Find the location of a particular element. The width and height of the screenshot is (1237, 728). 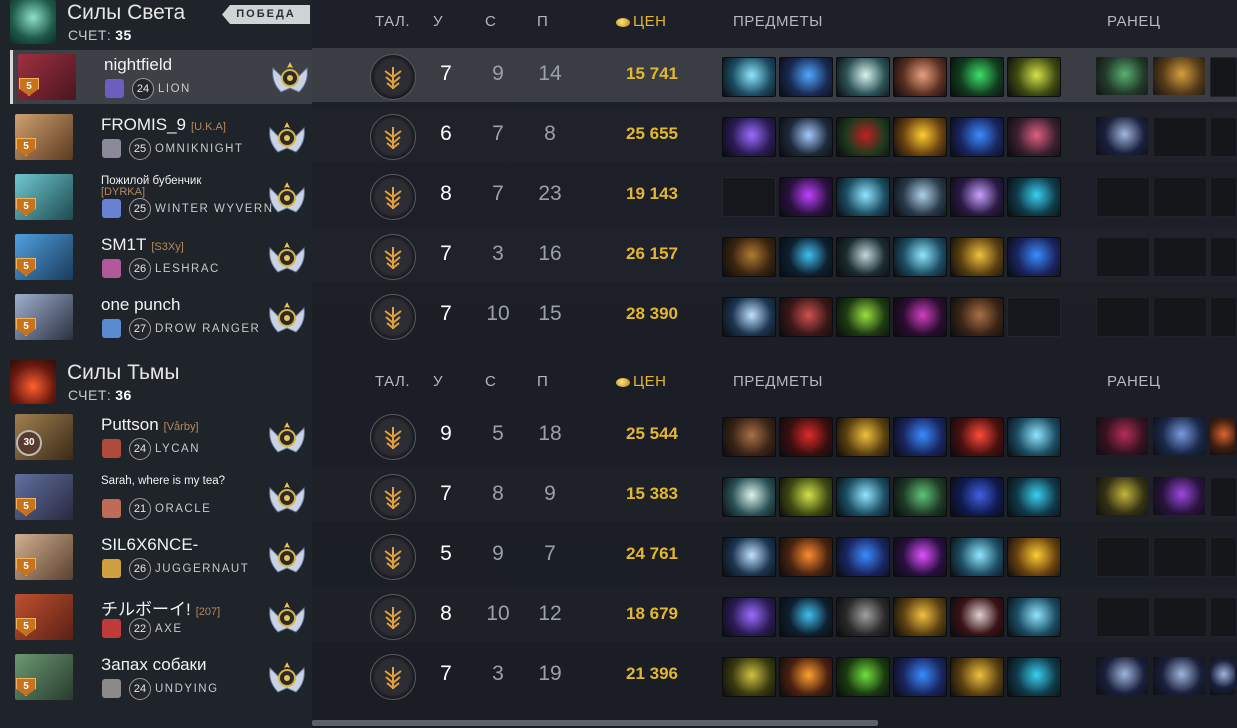

scoreboard-row: 5 9 7 24 761 is located at coordinates (774, 555).